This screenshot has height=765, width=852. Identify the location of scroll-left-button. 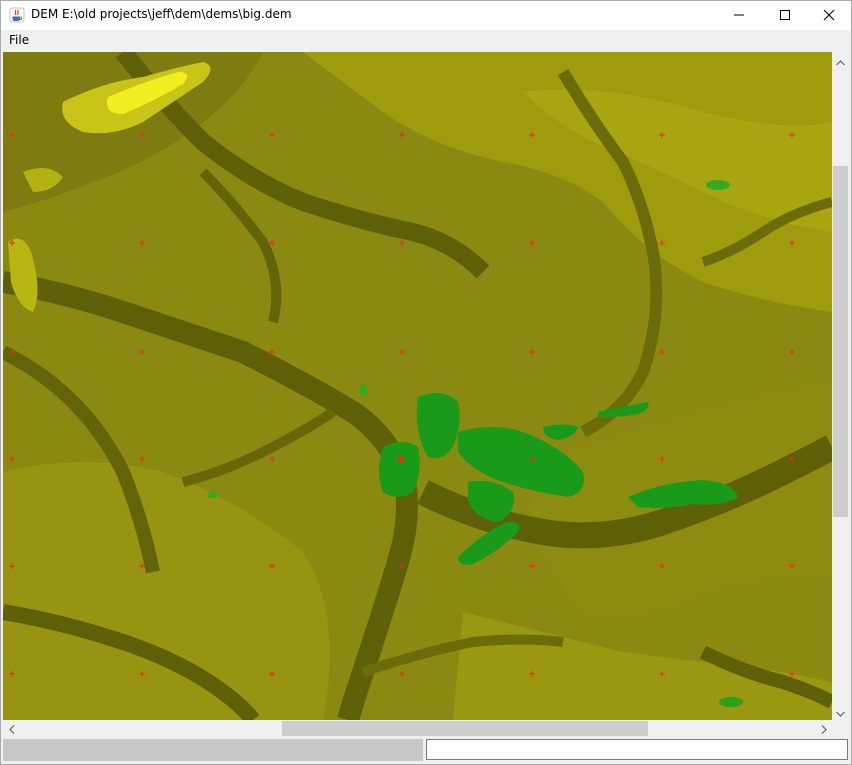
(11, 728).